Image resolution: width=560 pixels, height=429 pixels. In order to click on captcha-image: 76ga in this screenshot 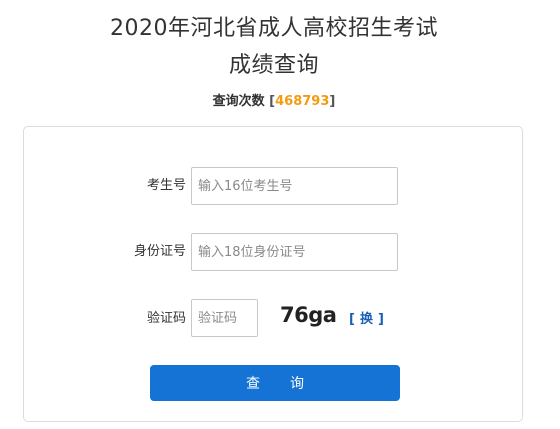, I will do `click(310, 315)`.